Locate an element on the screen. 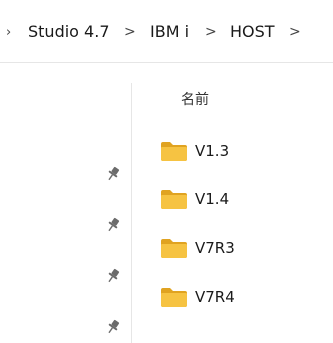 This screenshot has height=343, width=333. breadcrumb-item-ibm-i: IBM i is located at coordinates (169, 31).